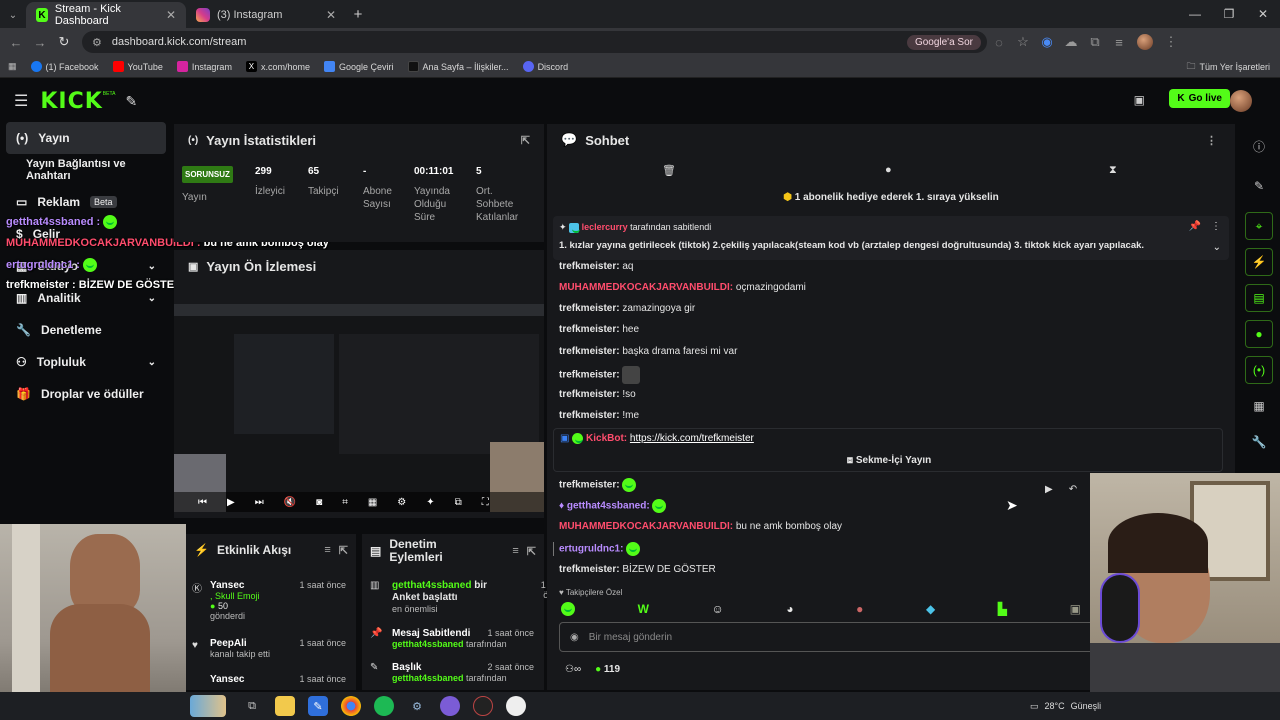  What do you see at coordinates (1171, 42) in the screenshot?
I see `menu-kebab-icon: ⋮` at bounding box center [1171, 42].